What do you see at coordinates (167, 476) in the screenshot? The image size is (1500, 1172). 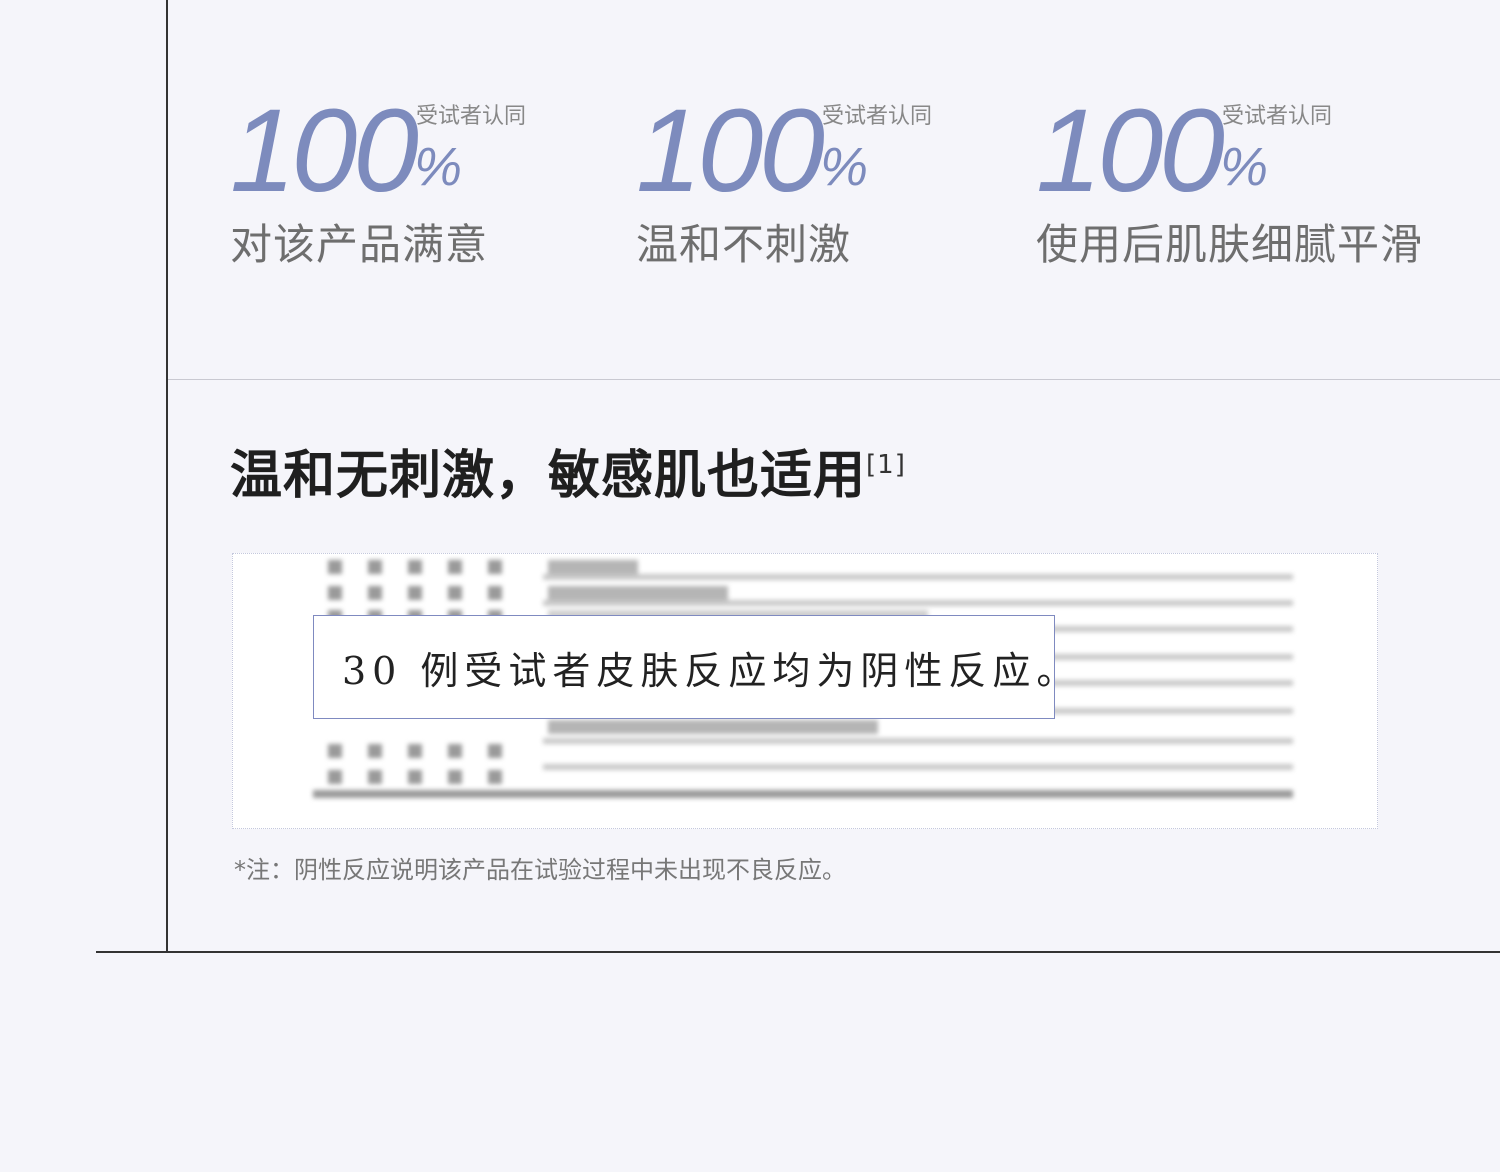 I see `left-vertical-rule` at bounding box center [167, 476].